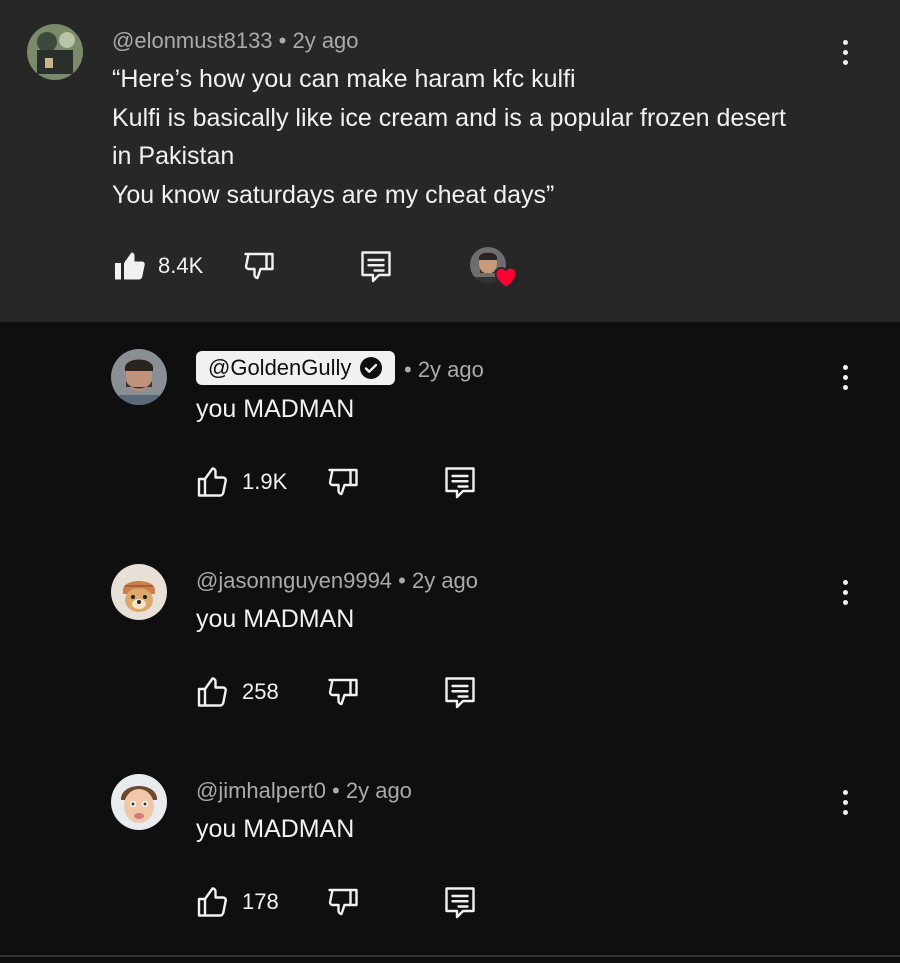 This screenshot has height=963, width=900. Describe the element at coordinates (294, 580) in the screenshot. I see `reply-author: @jasonnguyen9994` at that location.